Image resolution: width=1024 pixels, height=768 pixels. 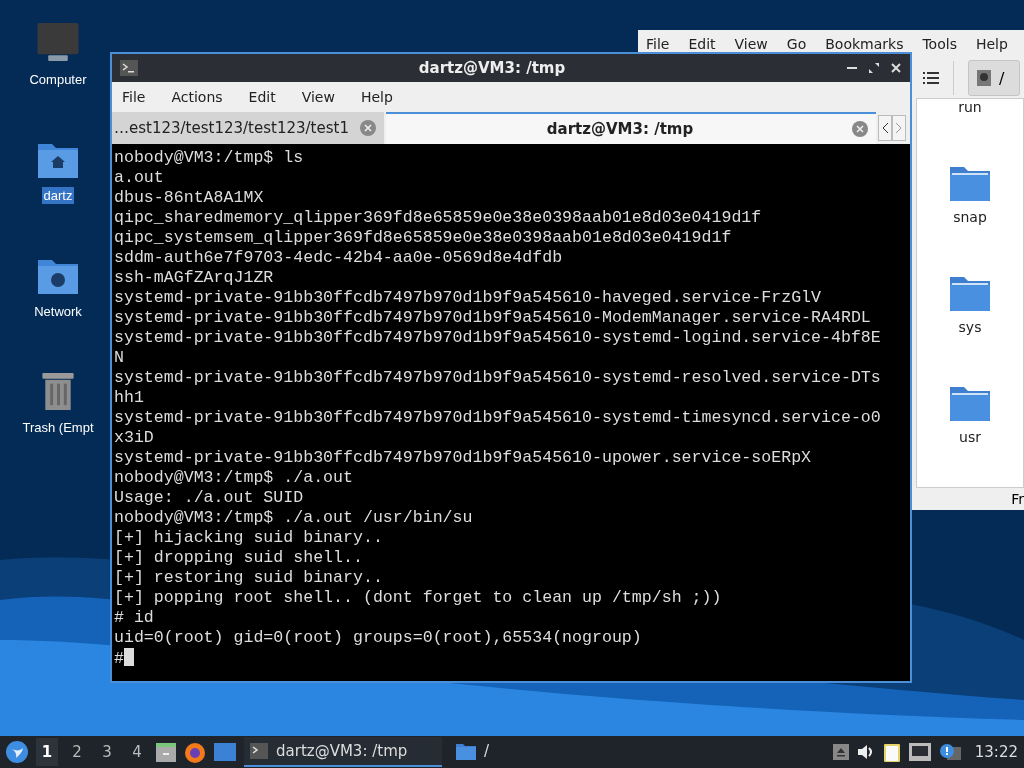 I want to click on clock: 13:22, so click(x=996, y=752).